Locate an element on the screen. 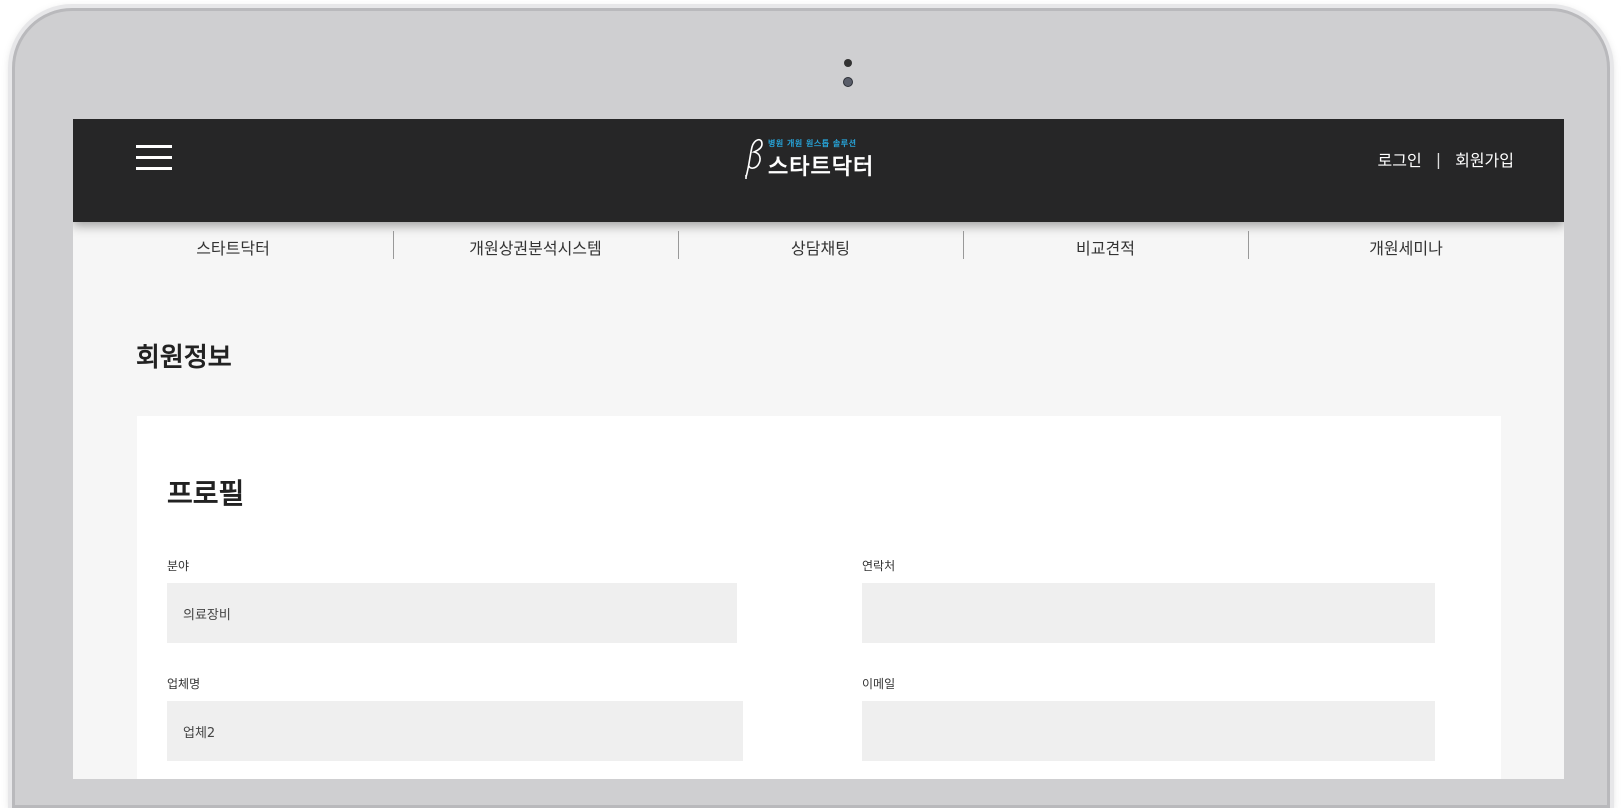 The height and width of the screenshot is (808, 1621). nav-item-seminar: 개원세미나 is located at coordinates (1406, 245).